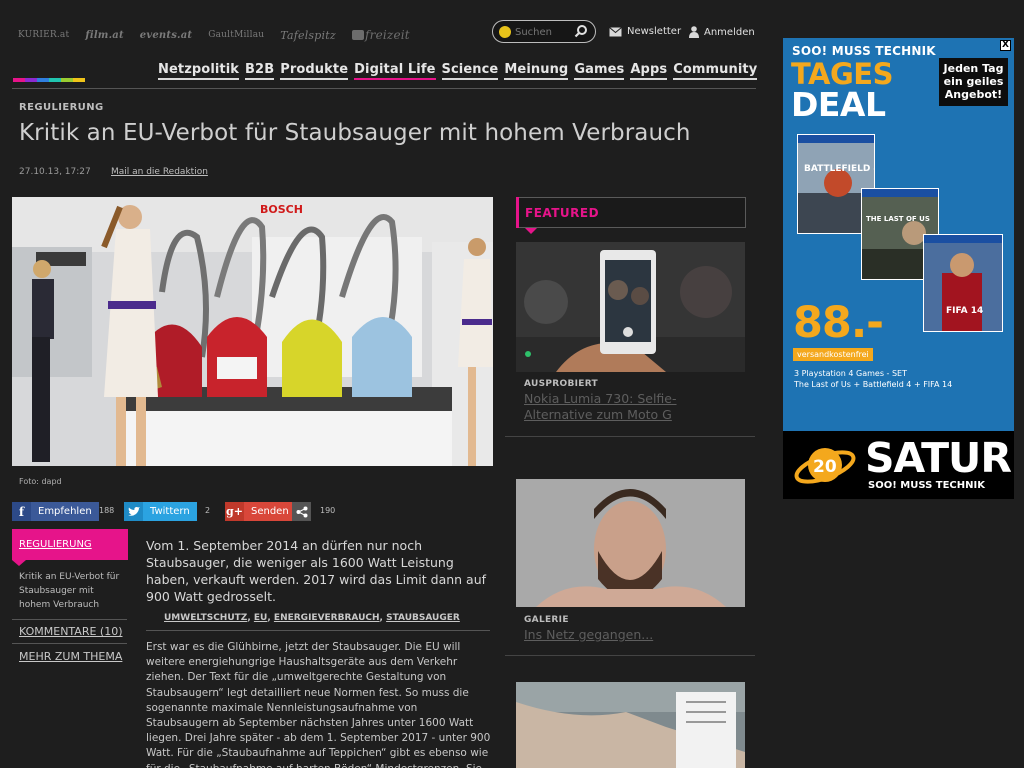 This screenshot has width=1024, height=768. Describe the element at coordinates (630, 307) in the screenshot. I see `featured-image-phone` at that location.